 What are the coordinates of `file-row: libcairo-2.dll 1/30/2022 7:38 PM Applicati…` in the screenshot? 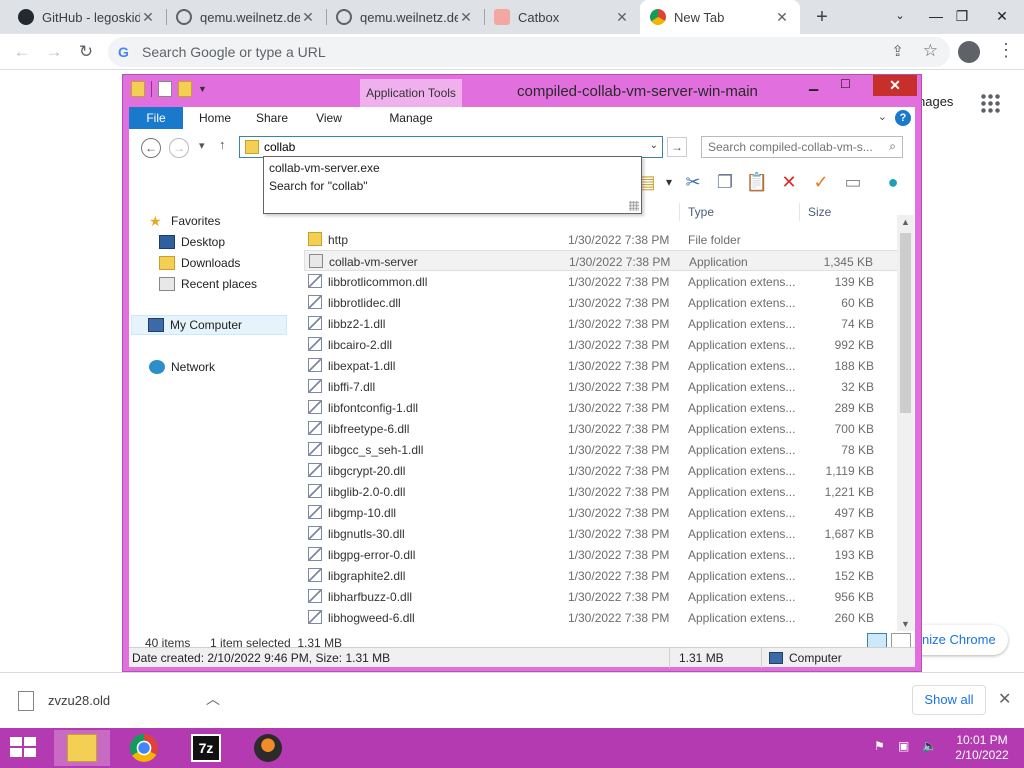 It's located at (602, 344).